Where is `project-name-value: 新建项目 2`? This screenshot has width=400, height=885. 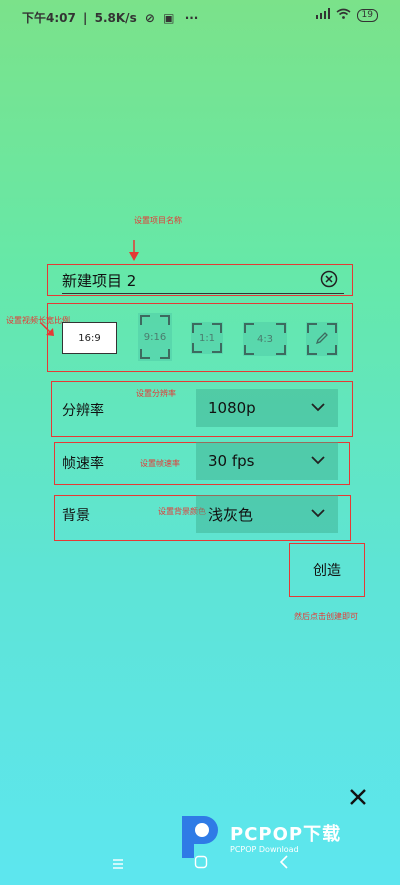
project-name-value: 新建项目 2 is located at coordinates (99, 281).